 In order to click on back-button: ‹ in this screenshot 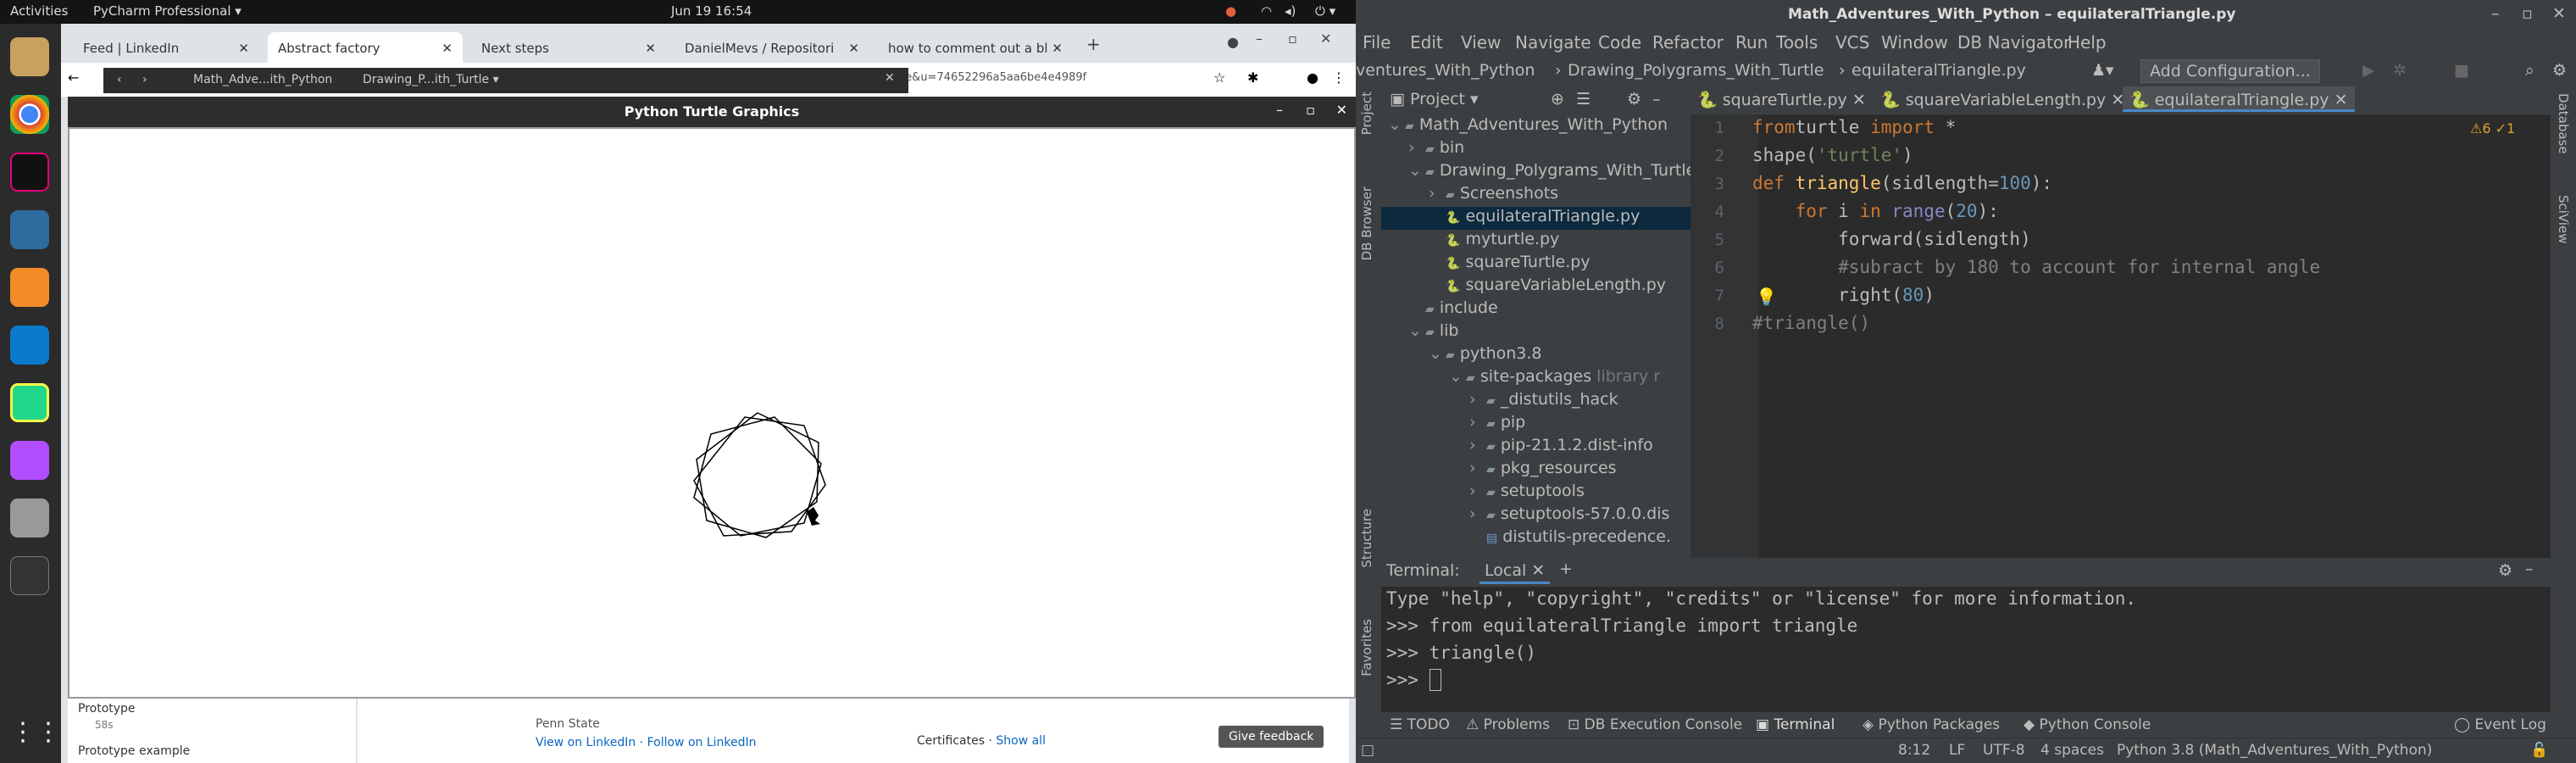, I will do `click(119, 79)`.